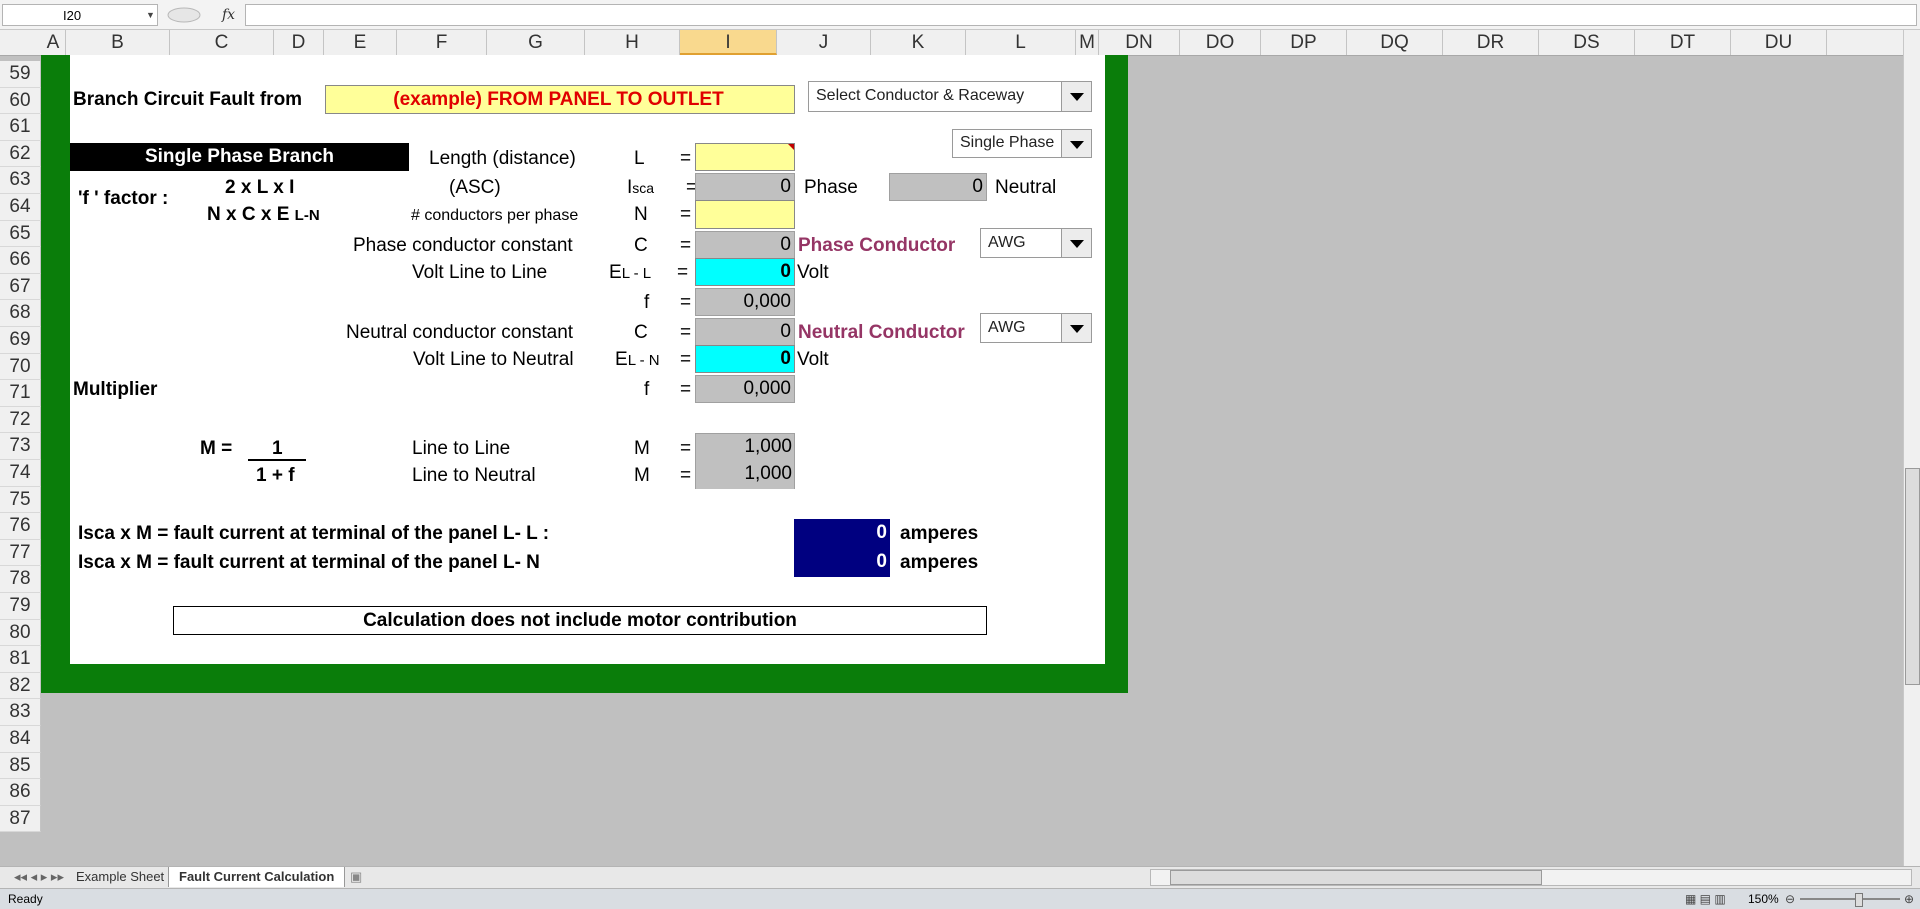 This screenshot has height=909, width=1920. Describe the element at coordinates (20, 712) in the screenshot. I see `row-header-83: 83` at that location.